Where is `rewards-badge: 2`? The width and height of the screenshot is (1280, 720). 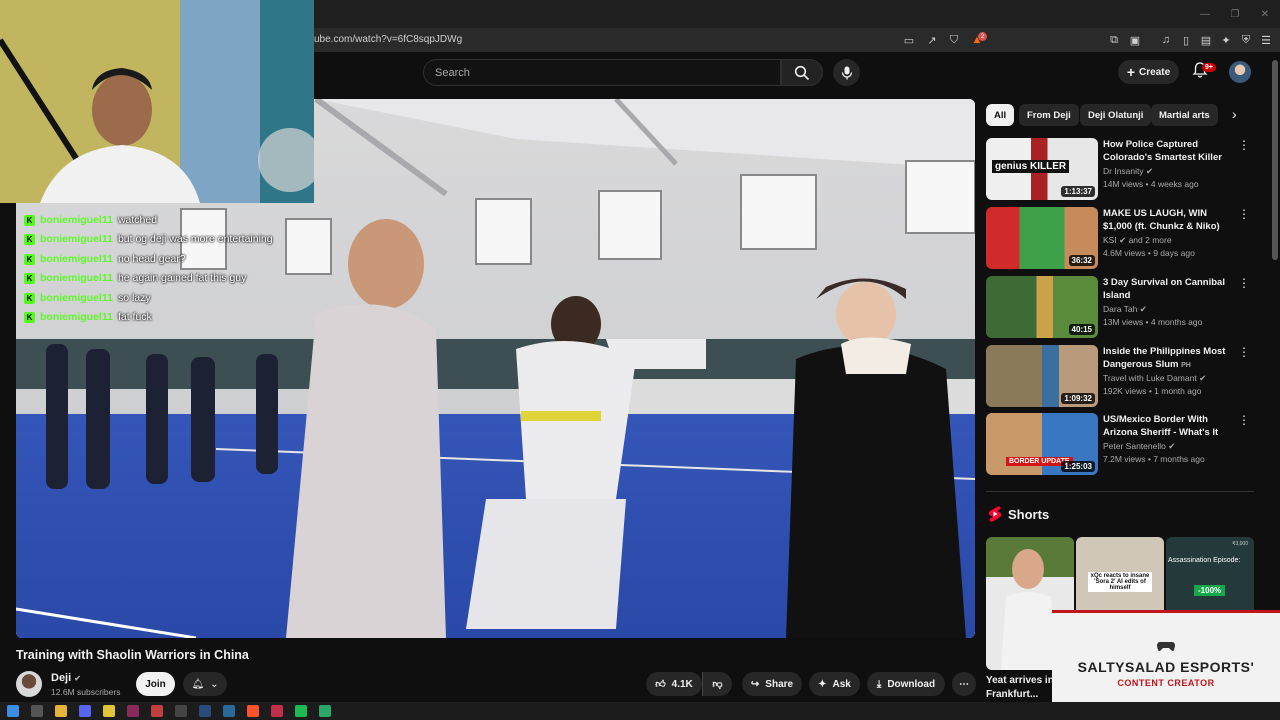
rewards-badge: 2 is located at coordinates (982, 36).